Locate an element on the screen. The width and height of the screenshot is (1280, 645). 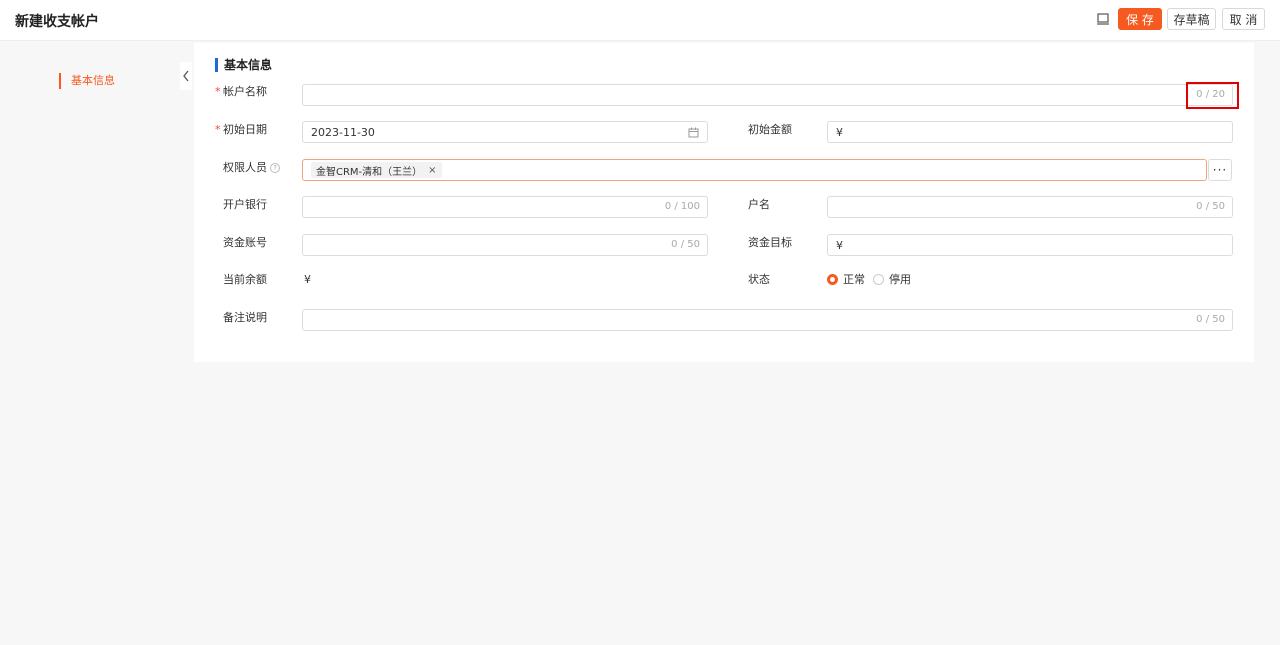
save-button: 保 存 is located at coordinates (1140, 19).